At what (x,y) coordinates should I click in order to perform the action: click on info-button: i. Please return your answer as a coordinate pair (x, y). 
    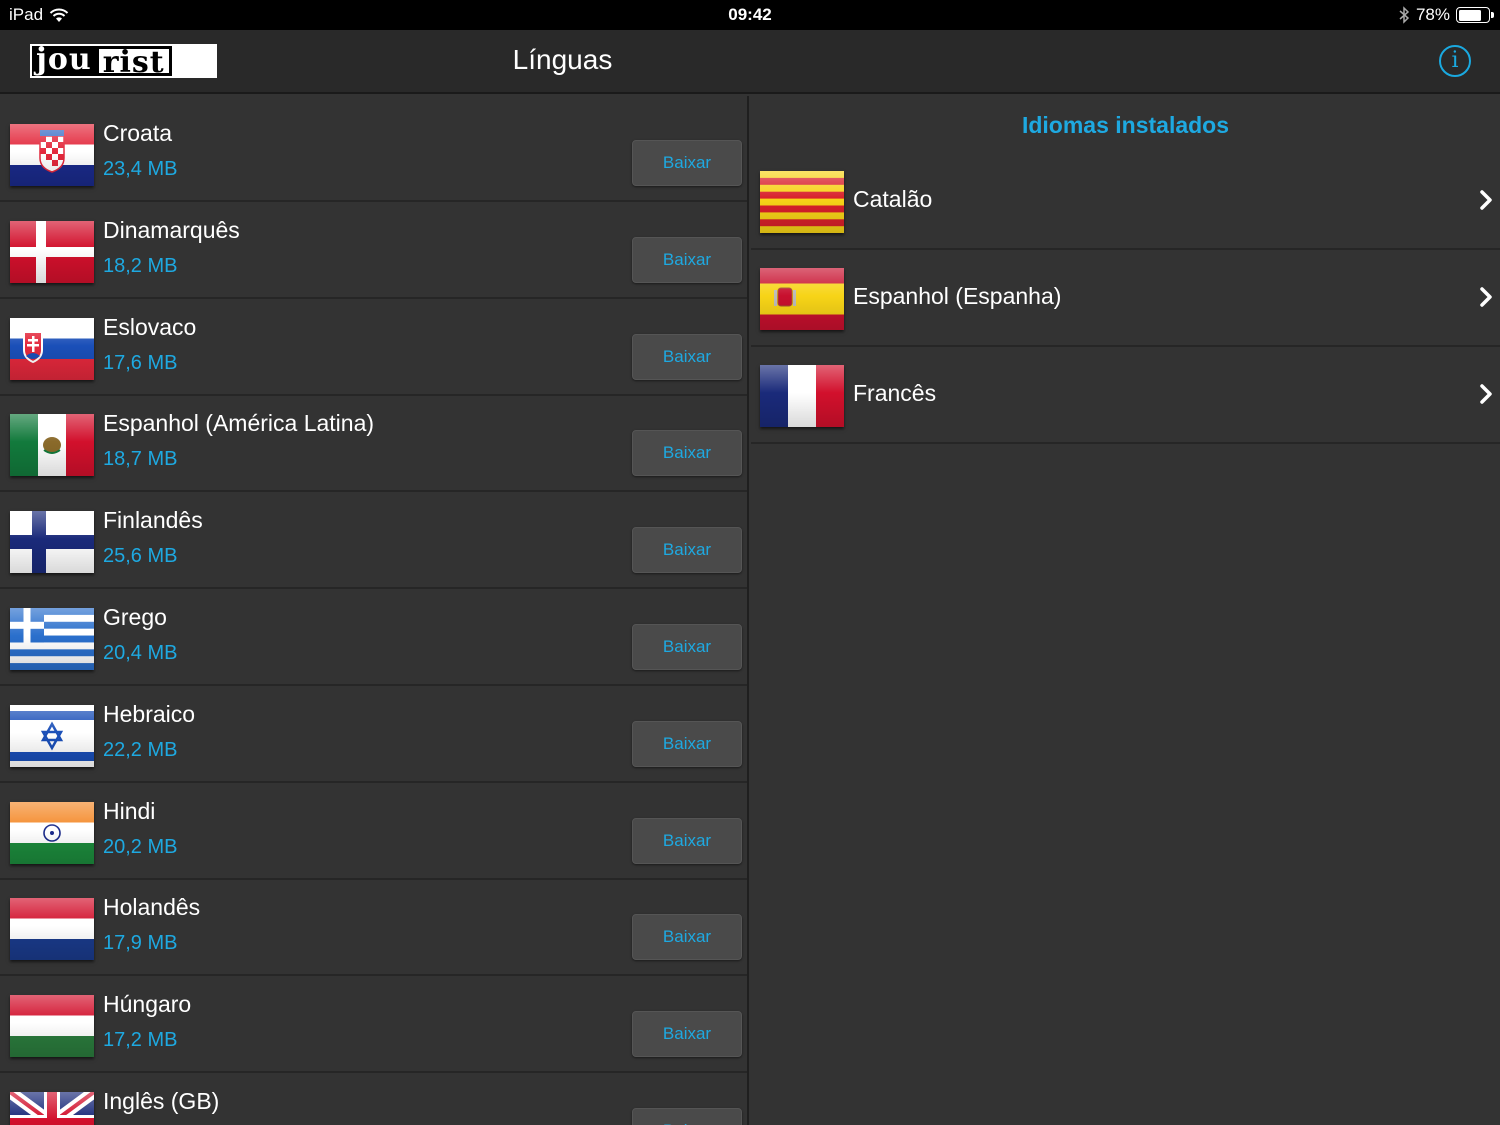
    Looking at the image, I should click on (1455, 61).